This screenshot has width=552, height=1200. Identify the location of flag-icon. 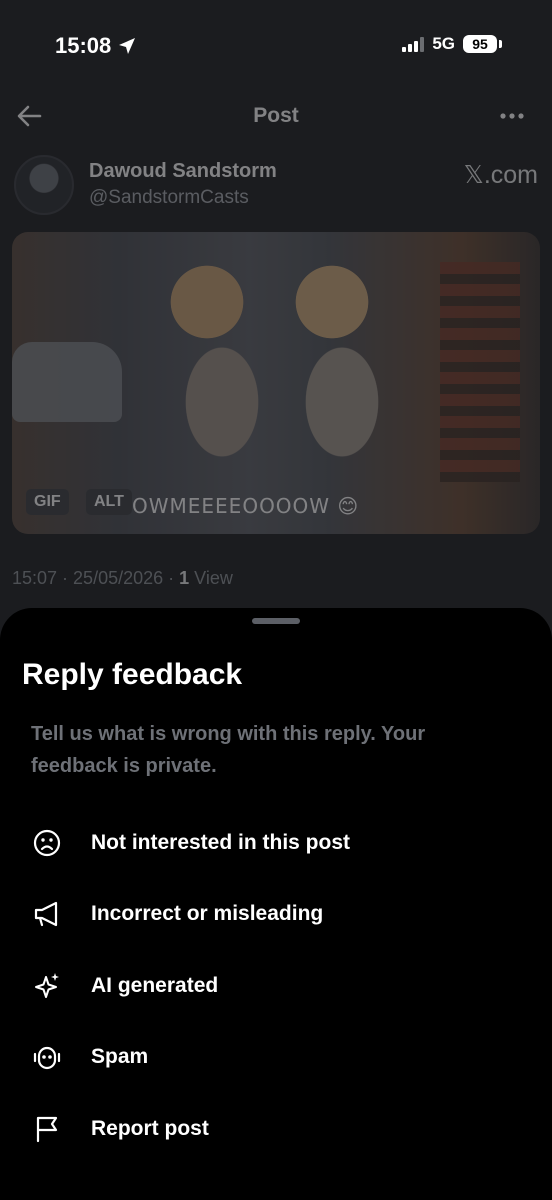
(47, 1129).